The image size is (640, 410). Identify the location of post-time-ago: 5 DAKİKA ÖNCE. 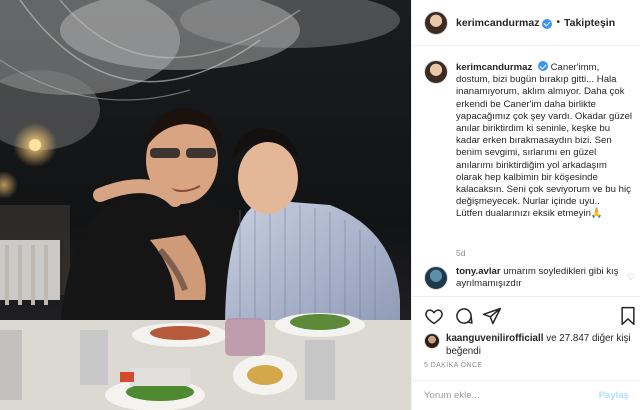
(453, 365).